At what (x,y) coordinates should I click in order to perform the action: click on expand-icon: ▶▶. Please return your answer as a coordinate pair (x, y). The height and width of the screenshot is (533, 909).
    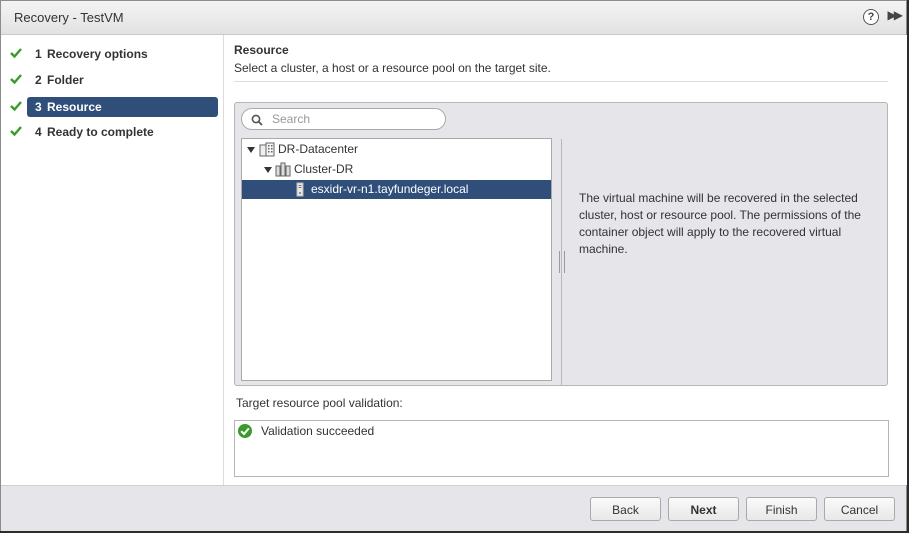
    Looking at the image, I should click on (896, 15).